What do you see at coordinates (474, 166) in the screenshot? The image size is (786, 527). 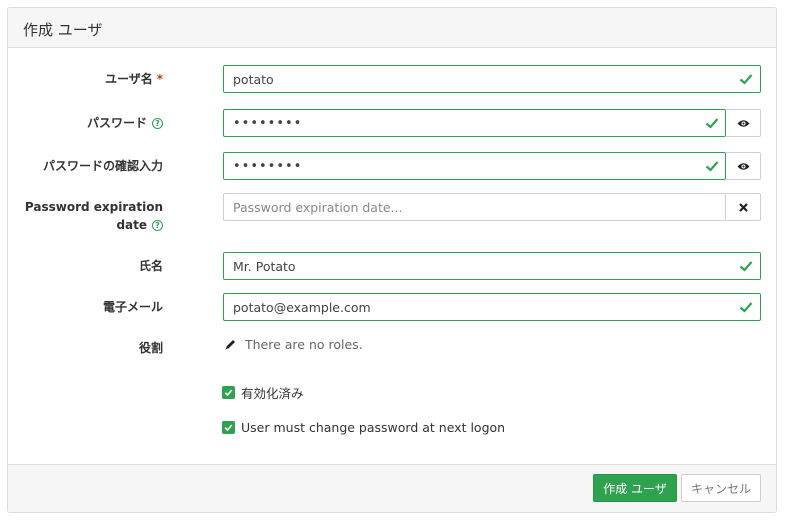 I see `password-confirm-input` at bounding box center [474, 166].